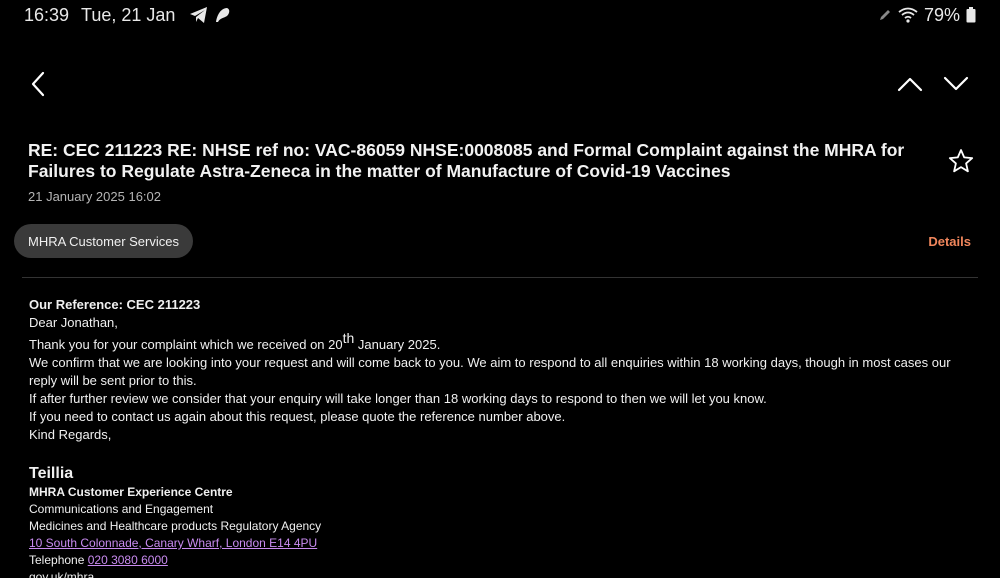 Image resolution: width=1000 pixels, height=578 pixels. I want to click on signature-web: gov.uk/mhra, so click(62, 574).